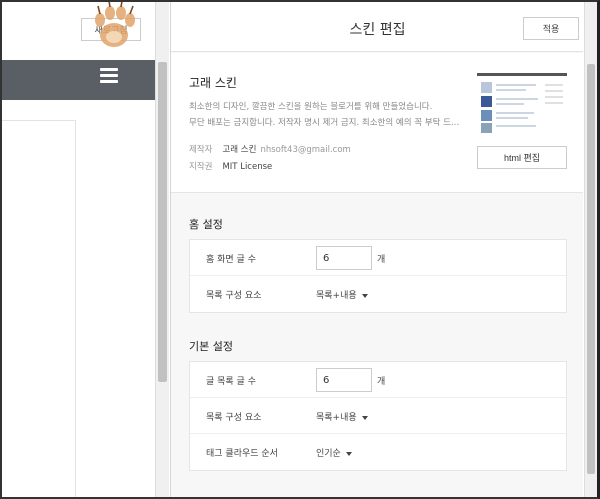 This screenshot has width=600, height=499. I want to click on home-settings-title: 홈 설정, so click(206, 224).